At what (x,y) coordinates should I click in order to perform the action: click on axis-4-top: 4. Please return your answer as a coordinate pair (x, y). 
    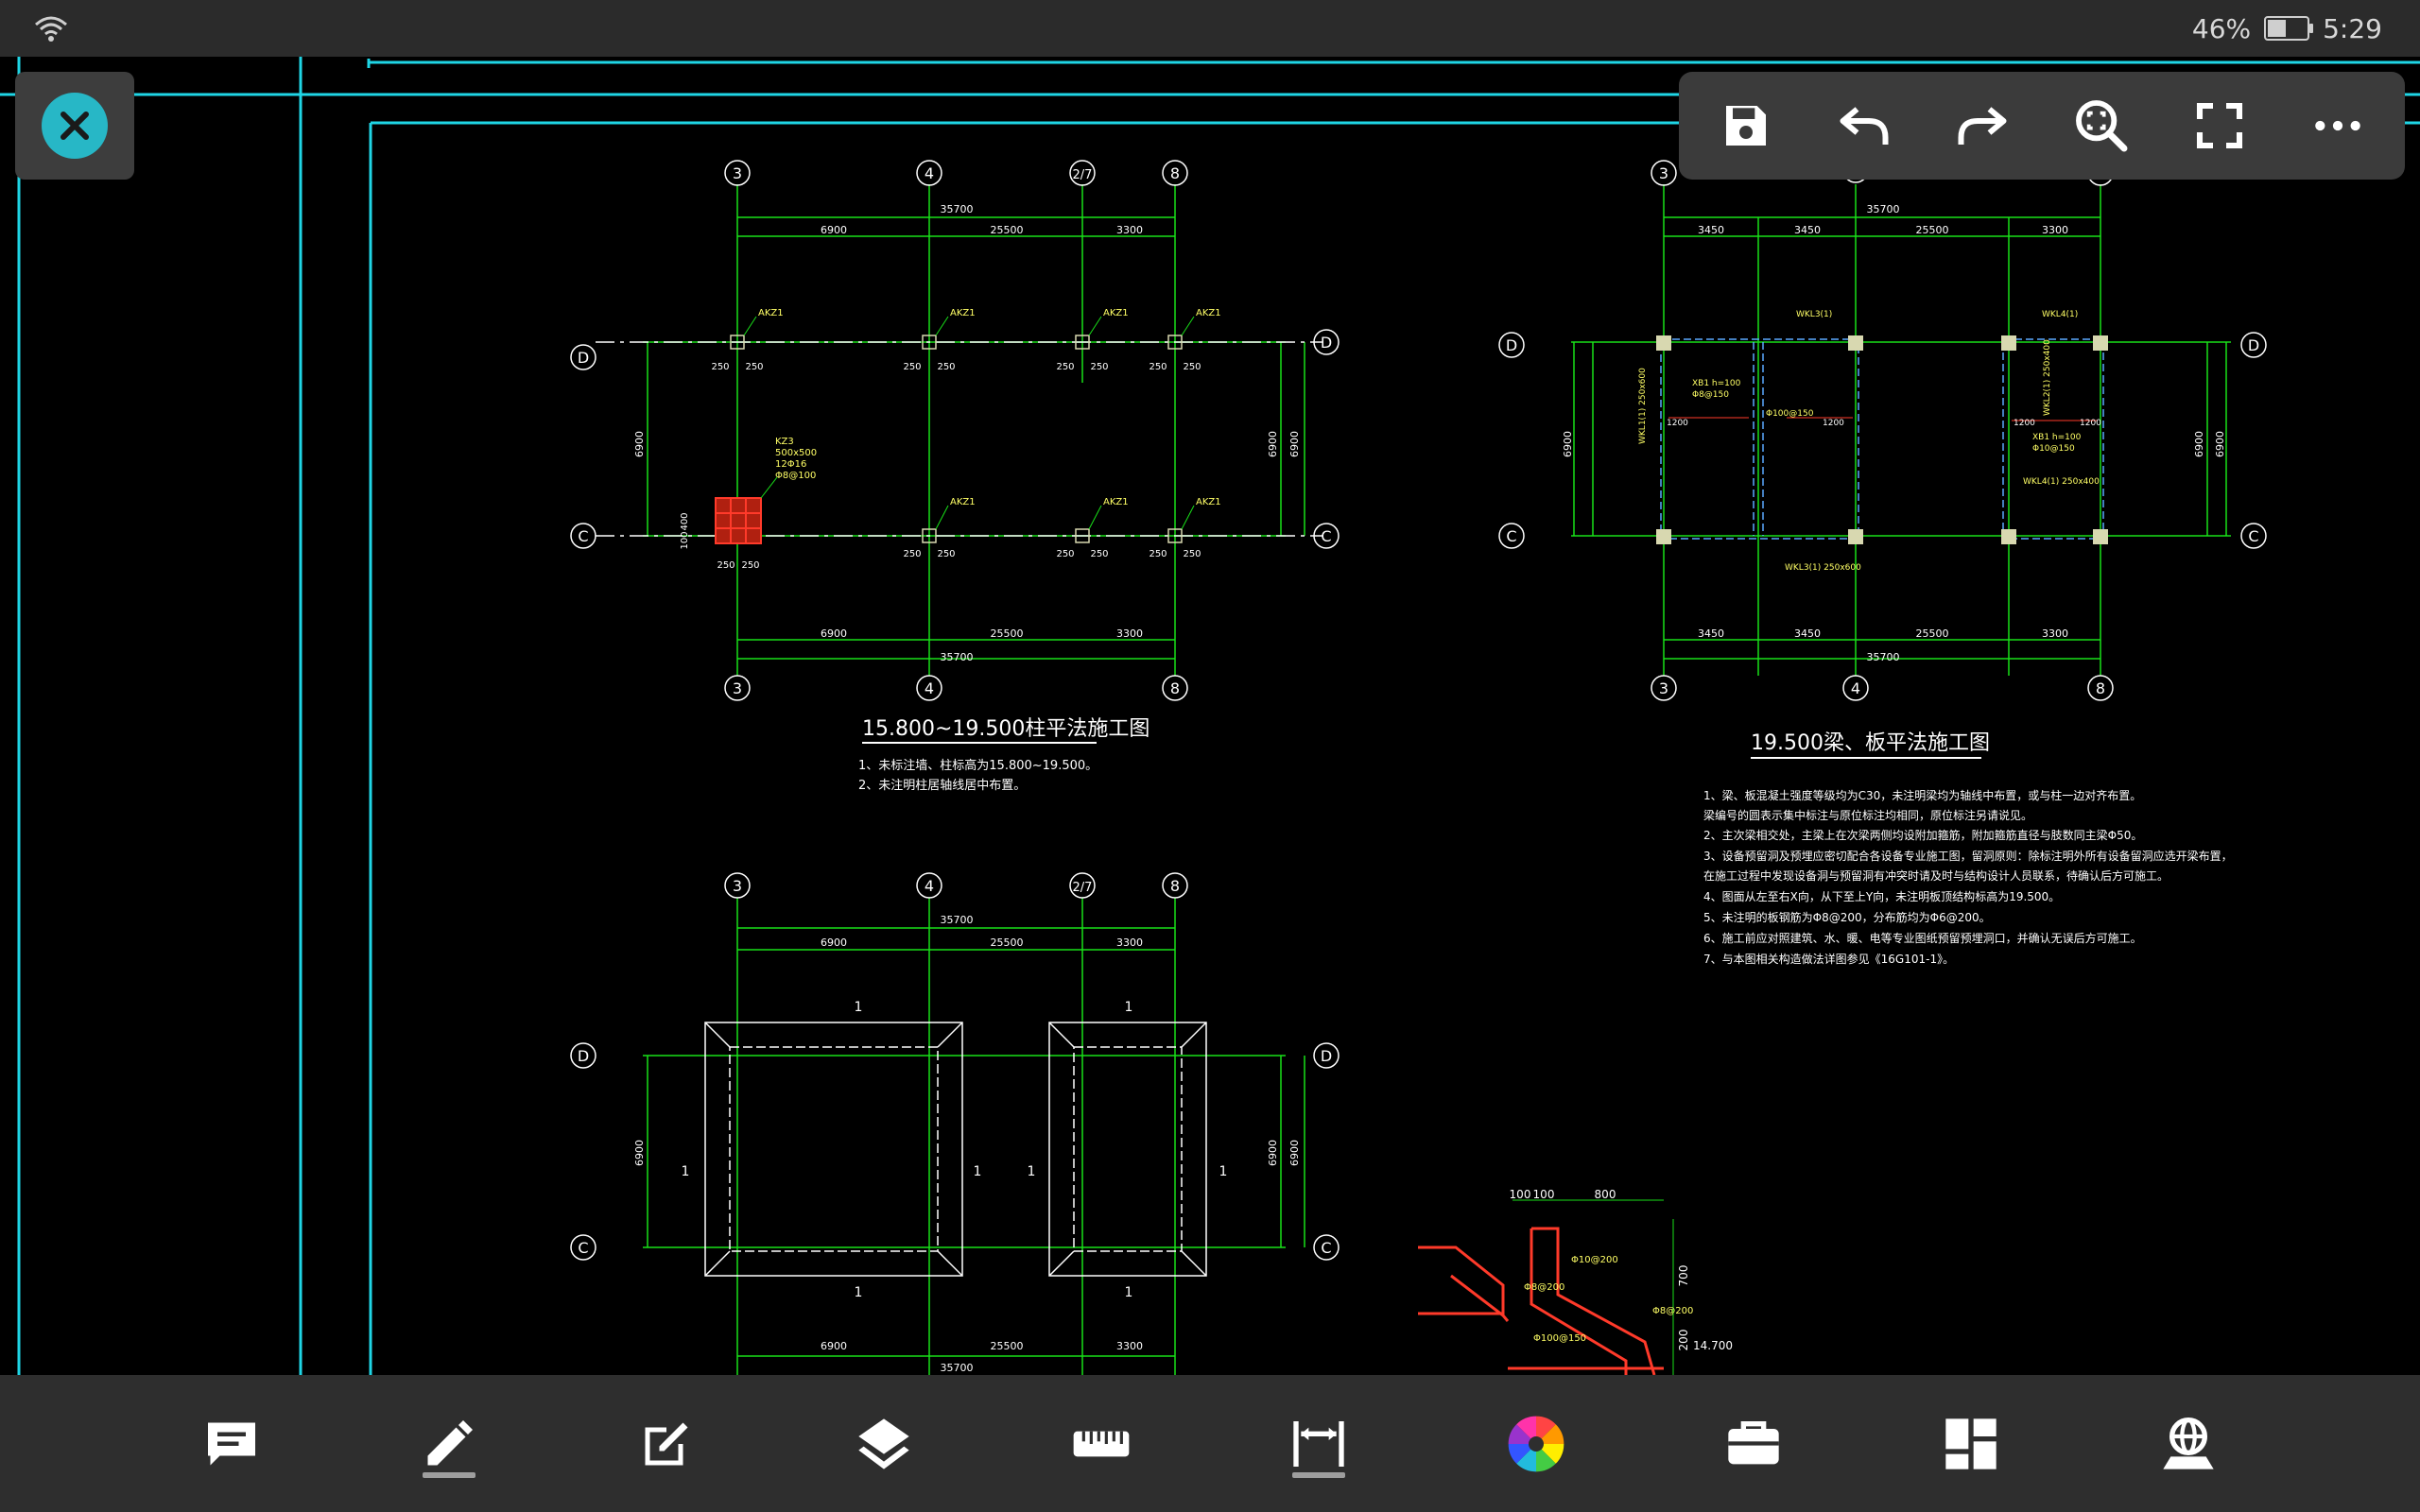
    Looking at the image, I should click on (929, 173).